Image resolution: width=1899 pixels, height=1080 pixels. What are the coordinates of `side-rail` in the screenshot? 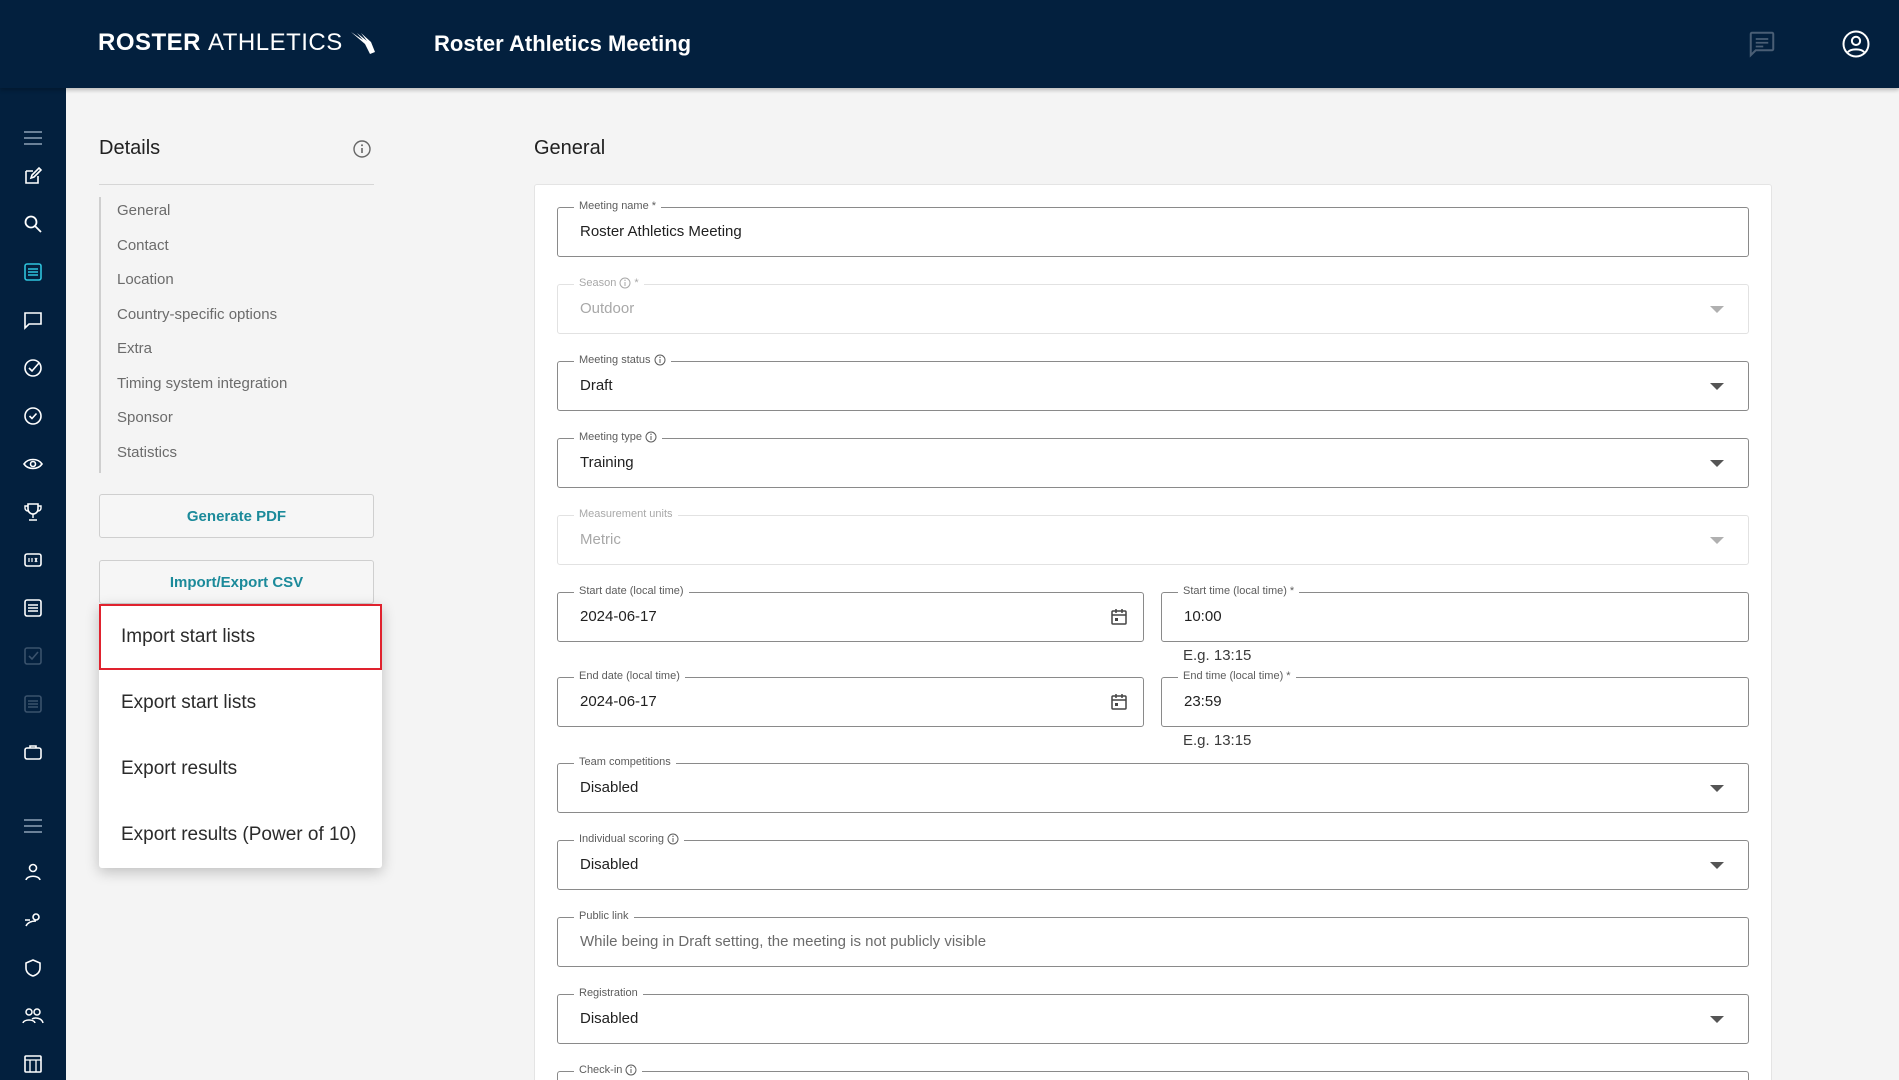 It's located at (33, 584).